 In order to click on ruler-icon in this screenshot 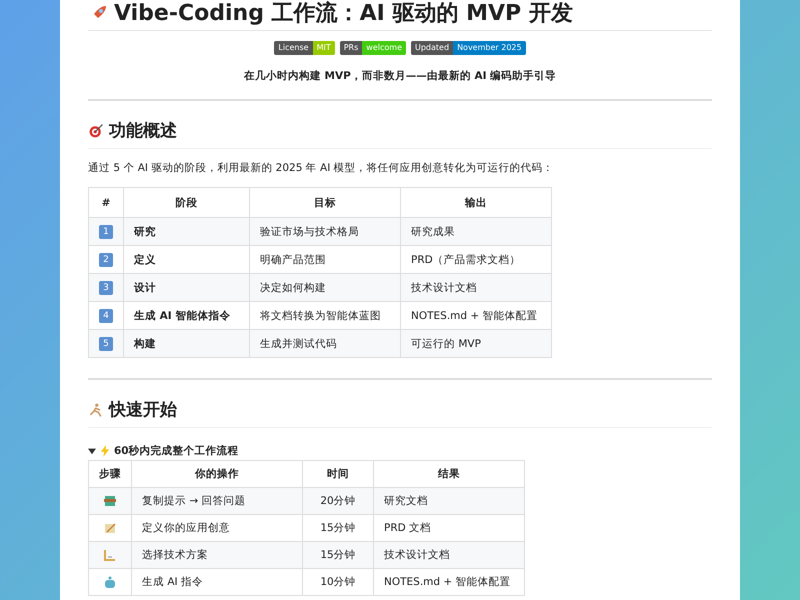, I will do `click(110, 555)`.